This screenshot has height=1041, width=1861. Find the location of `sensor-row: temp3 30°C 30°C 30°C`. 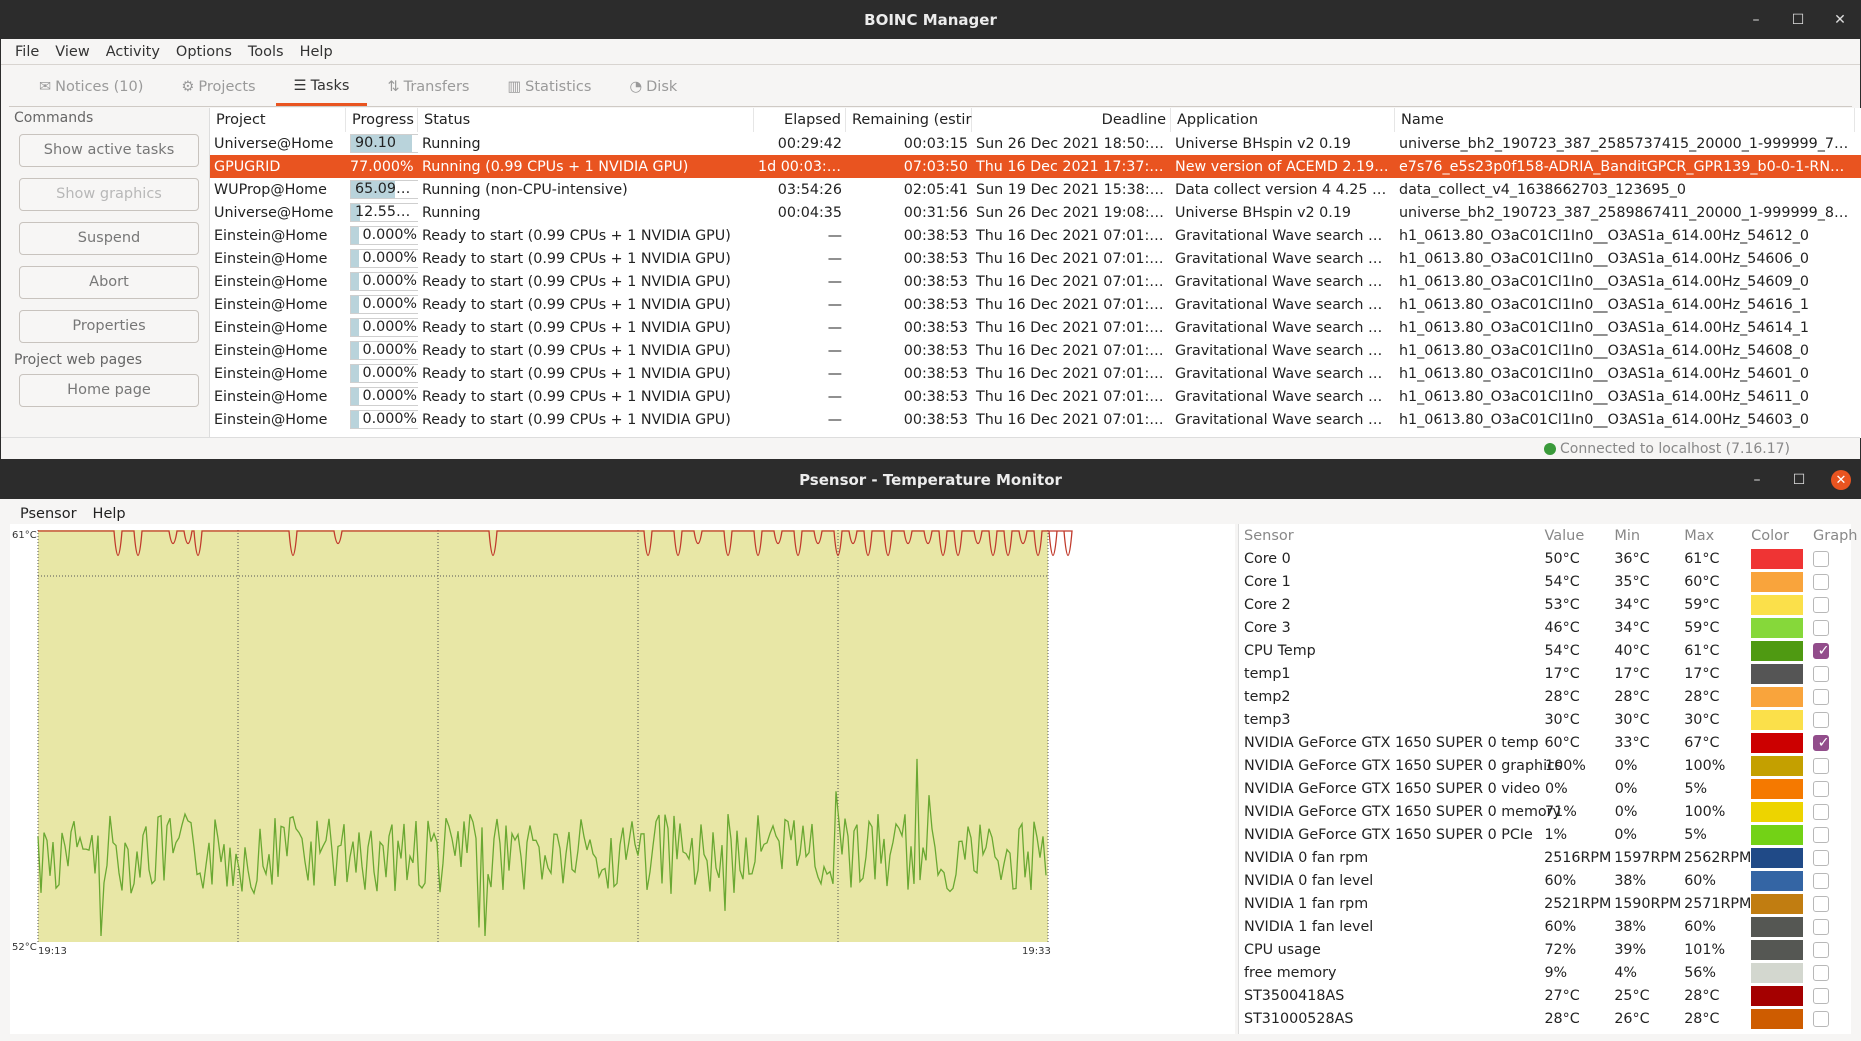

sensor-row: temp3 30°C 30°C 30°C is located at coordinates (1545, 719).